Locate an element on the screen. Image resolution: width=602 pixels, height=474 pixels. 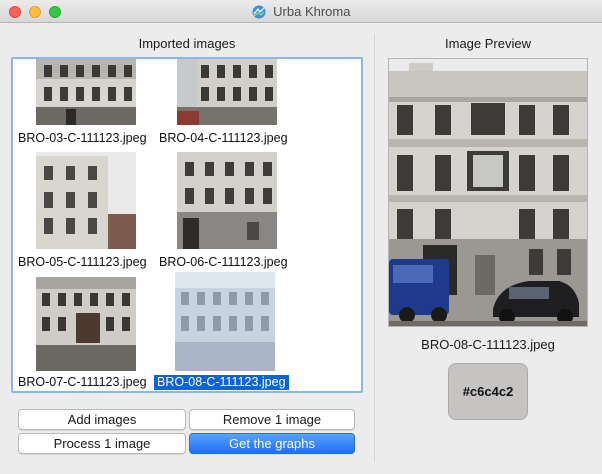
thumbnail-label-selected: BRO-08-C-111123.jpeg is located at coordinates (221, 382).